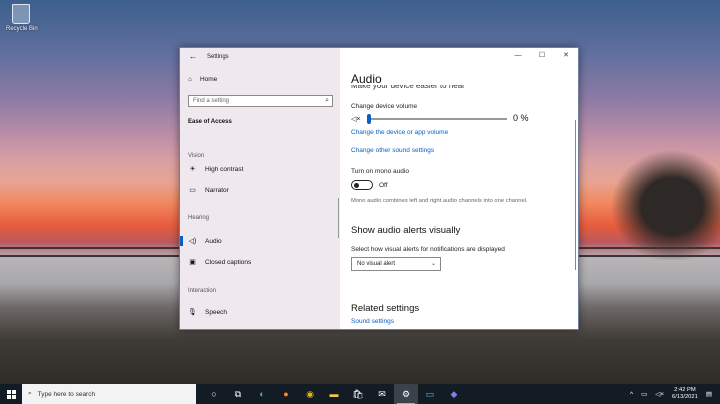 This screenshot has height=404, width=720. I want to click on scrolled-subheading: Make your device easier to hear, so click(408, 87).